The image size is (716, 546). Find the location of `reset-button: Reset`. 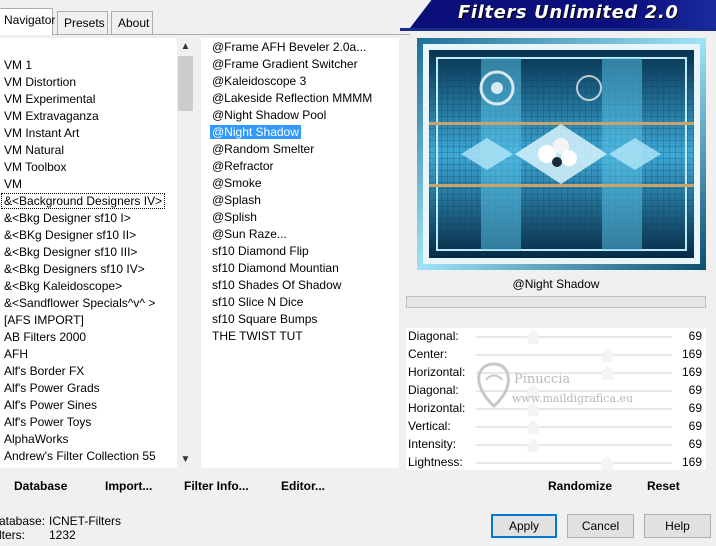

reset-button: Reset is located at coordinates (663, 486).